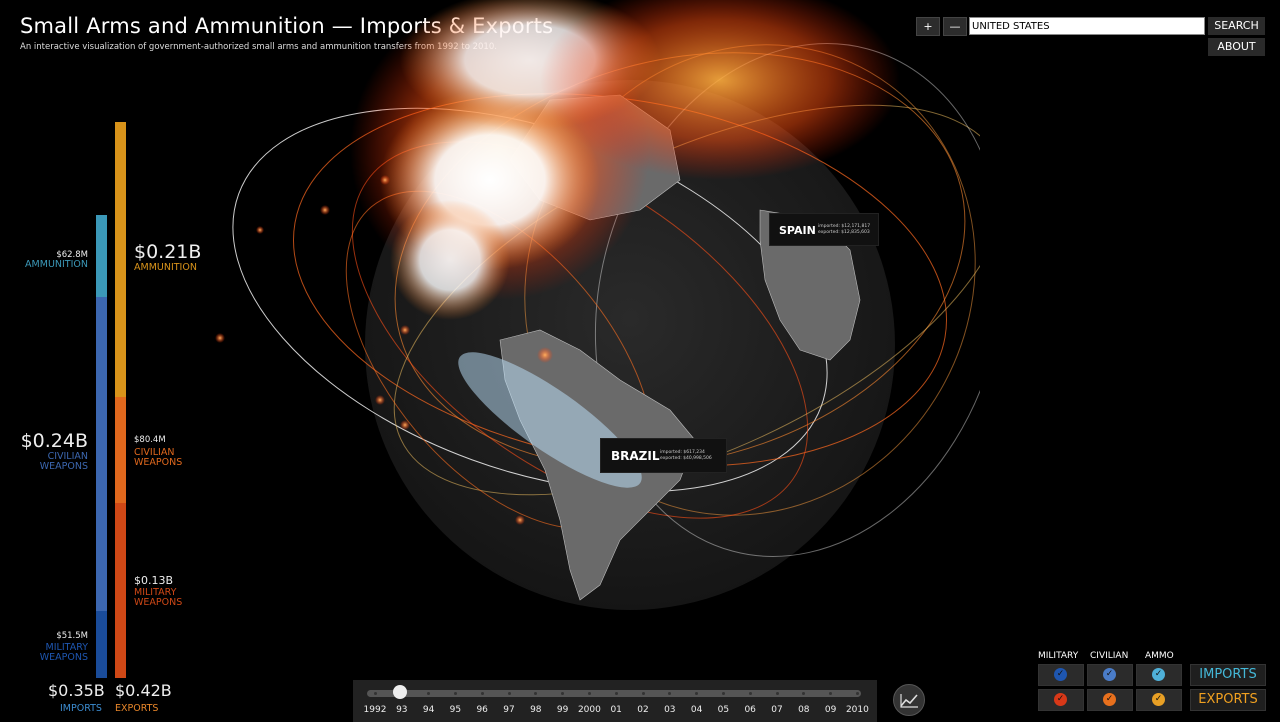  I want to click on imports-toggle-button: IMPORTS, so click(1228, 675).